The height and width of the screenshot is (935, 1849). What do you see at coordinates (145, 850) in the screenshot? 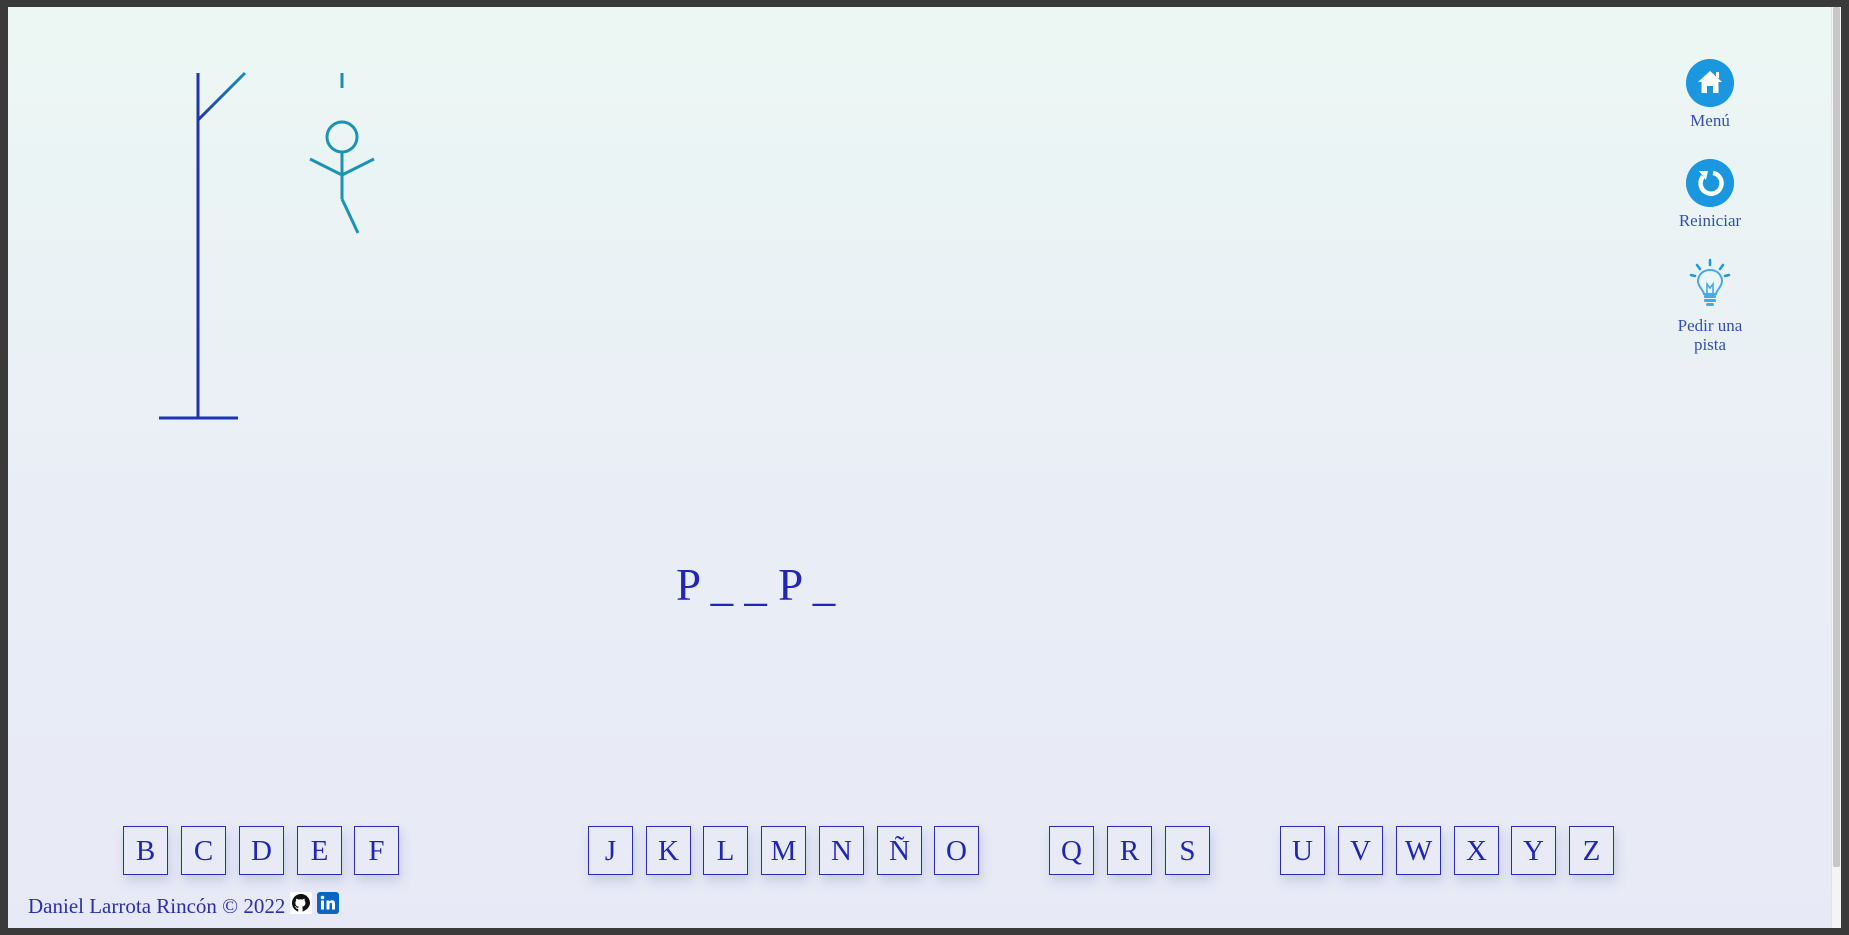
I see `letter-key-b: B` at bounding box center [145, 850].